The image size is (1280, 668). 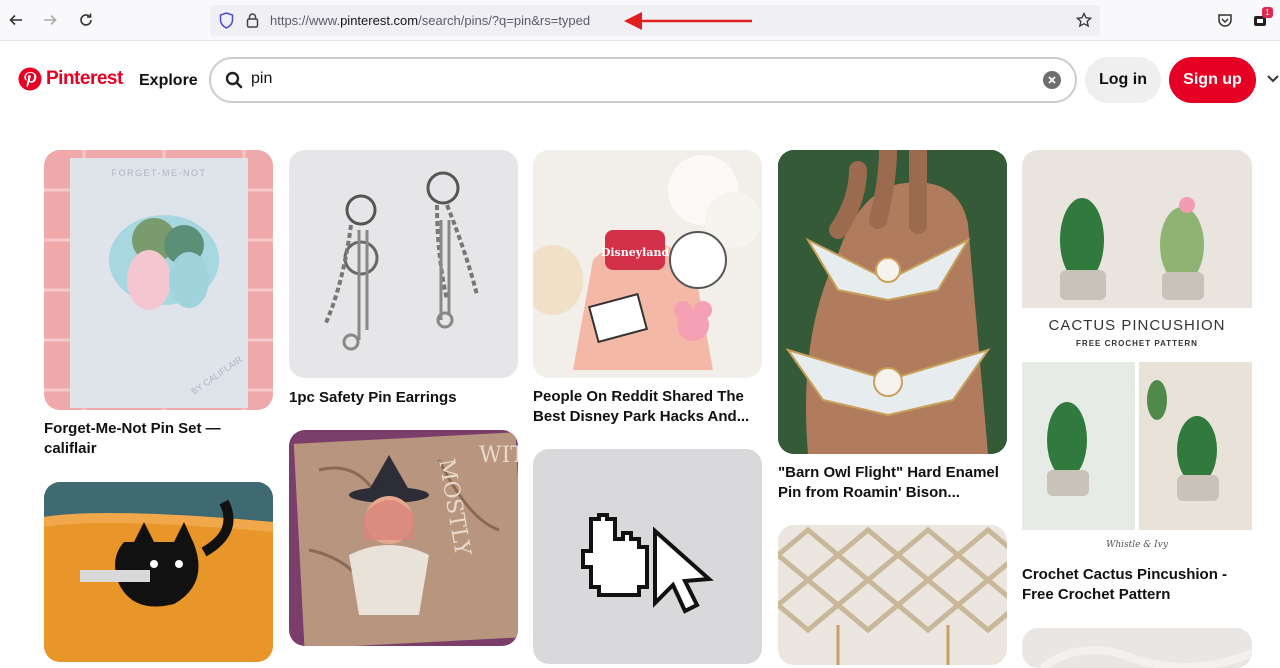 I want to click on reload-button, so click(x=86, y=20).